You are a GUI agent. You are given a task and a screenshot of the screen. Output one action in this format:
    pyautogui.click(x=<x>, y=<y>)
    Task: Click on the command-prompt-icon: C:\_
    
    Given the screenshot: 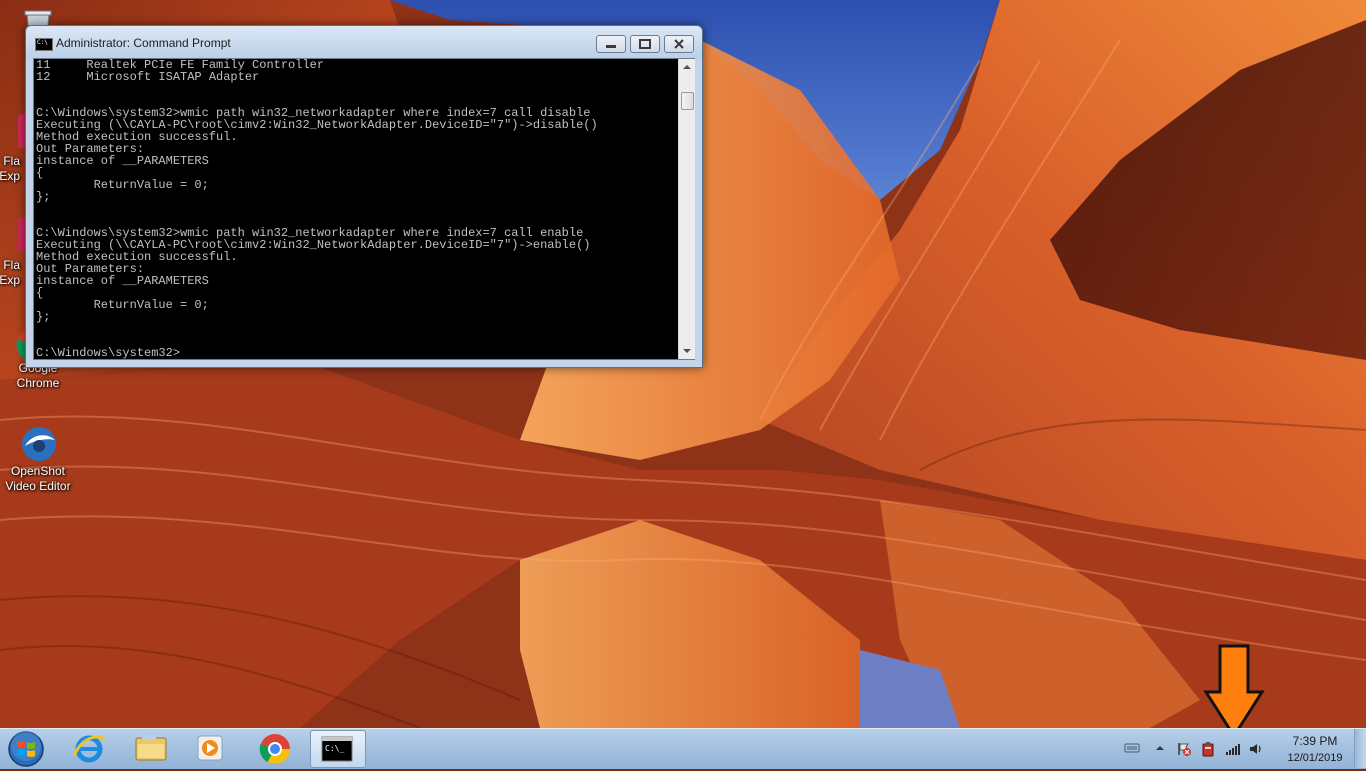 What is the action you would take?
    pyautogui.click(x=337, y=749)
    